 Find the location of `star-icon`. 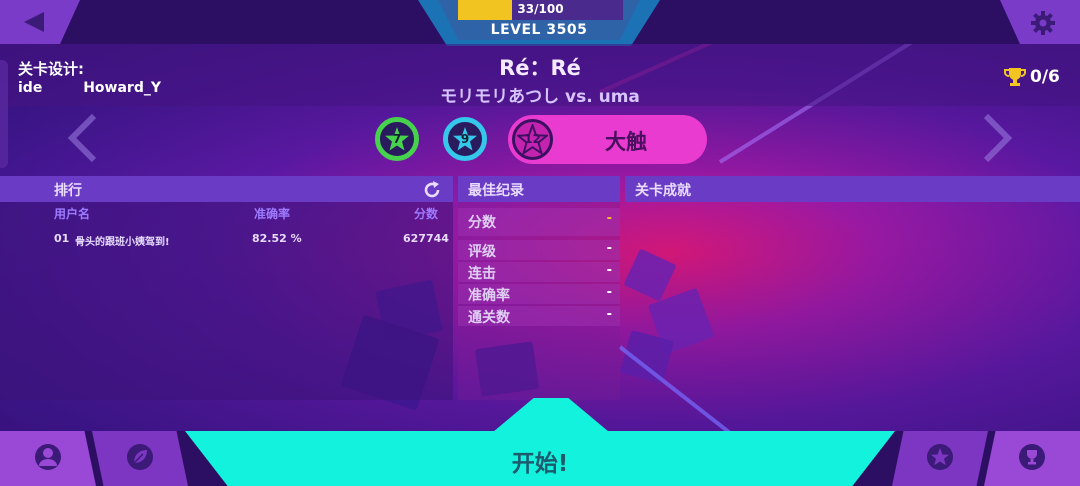

star-icon is located at coordinates (940, 457).